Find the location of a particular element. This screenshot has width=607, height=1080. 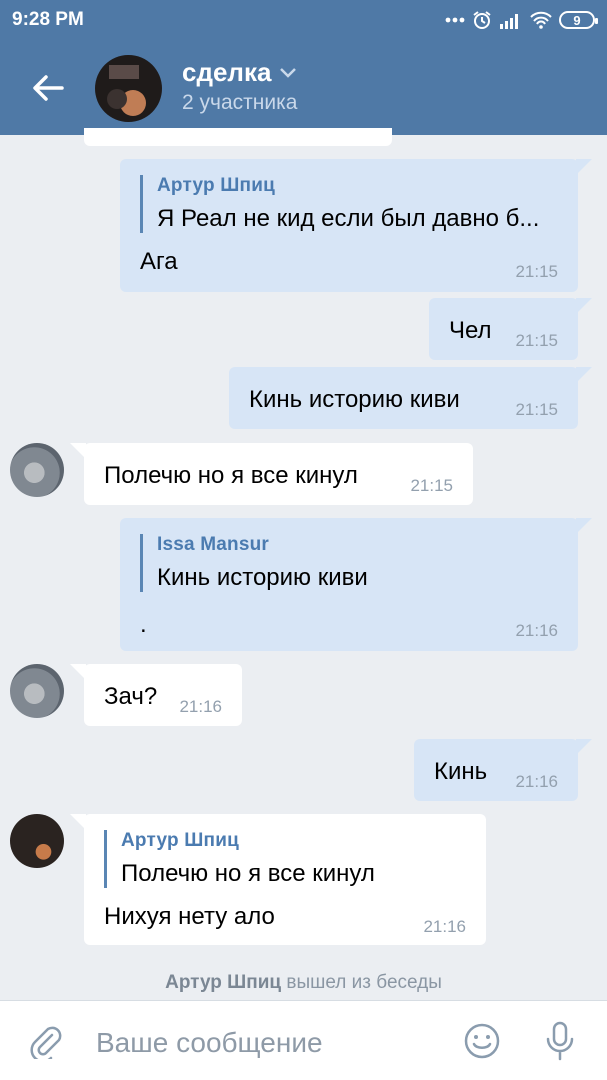

service-message: Артур Шпиц вышел из беседы is located at coordinates (303, 983).